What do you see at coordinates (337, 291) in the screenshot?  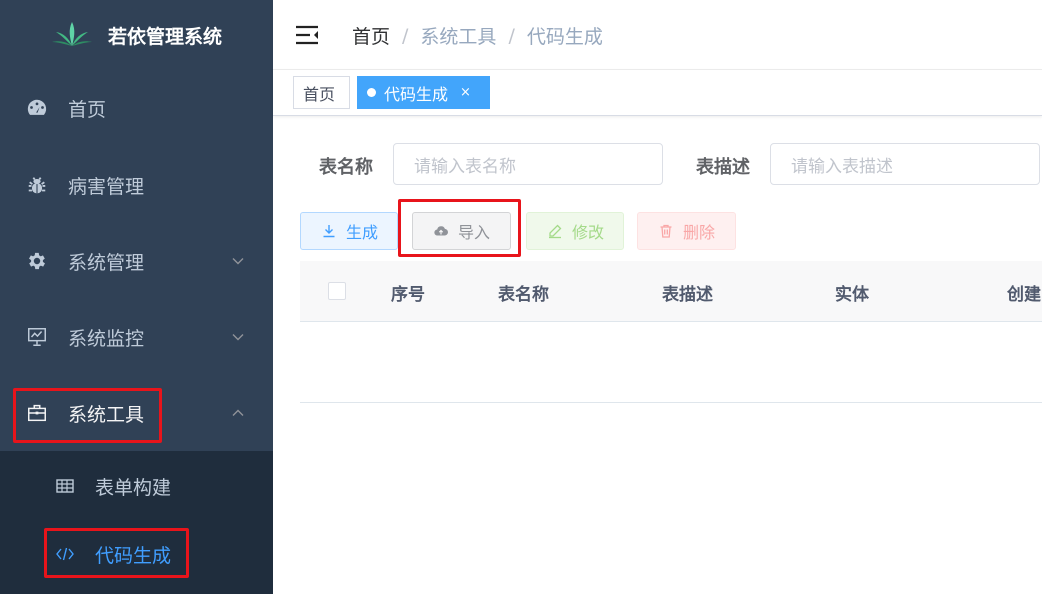 I see `select-all-checkbox` at bounding box center [337, 291].